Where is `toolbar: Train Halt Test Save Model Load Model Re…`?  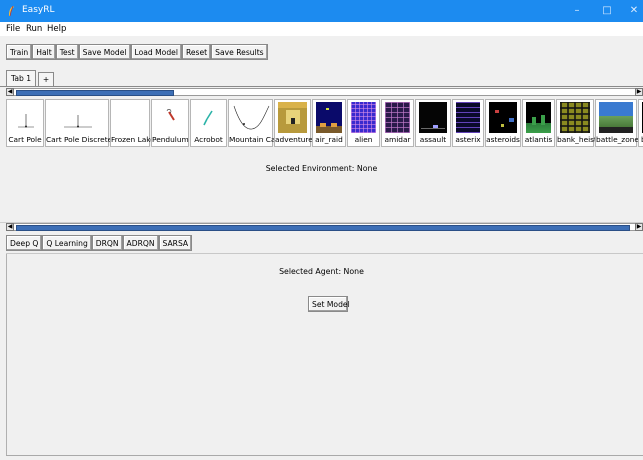 toolbar: Train Halt Test Save Model Load Model Re… is located at coordinates (137, 53).